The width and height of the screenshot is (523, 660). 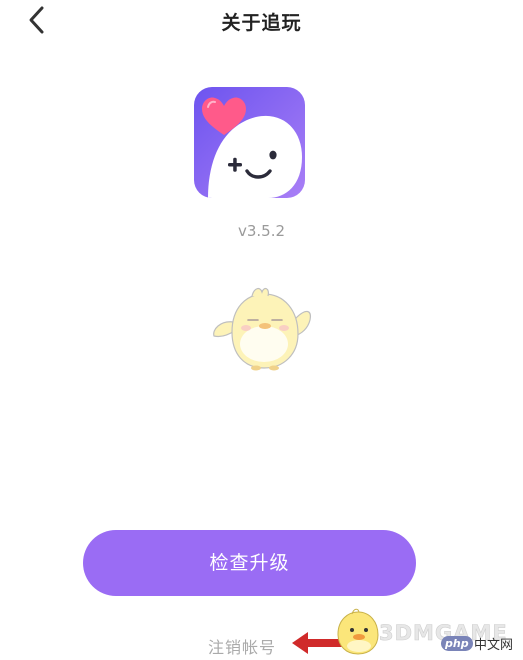 What do you see at coordinates (356, 632) in the screenshot?
I see `watermark-duck-icon` at bounding box center [356, 632].